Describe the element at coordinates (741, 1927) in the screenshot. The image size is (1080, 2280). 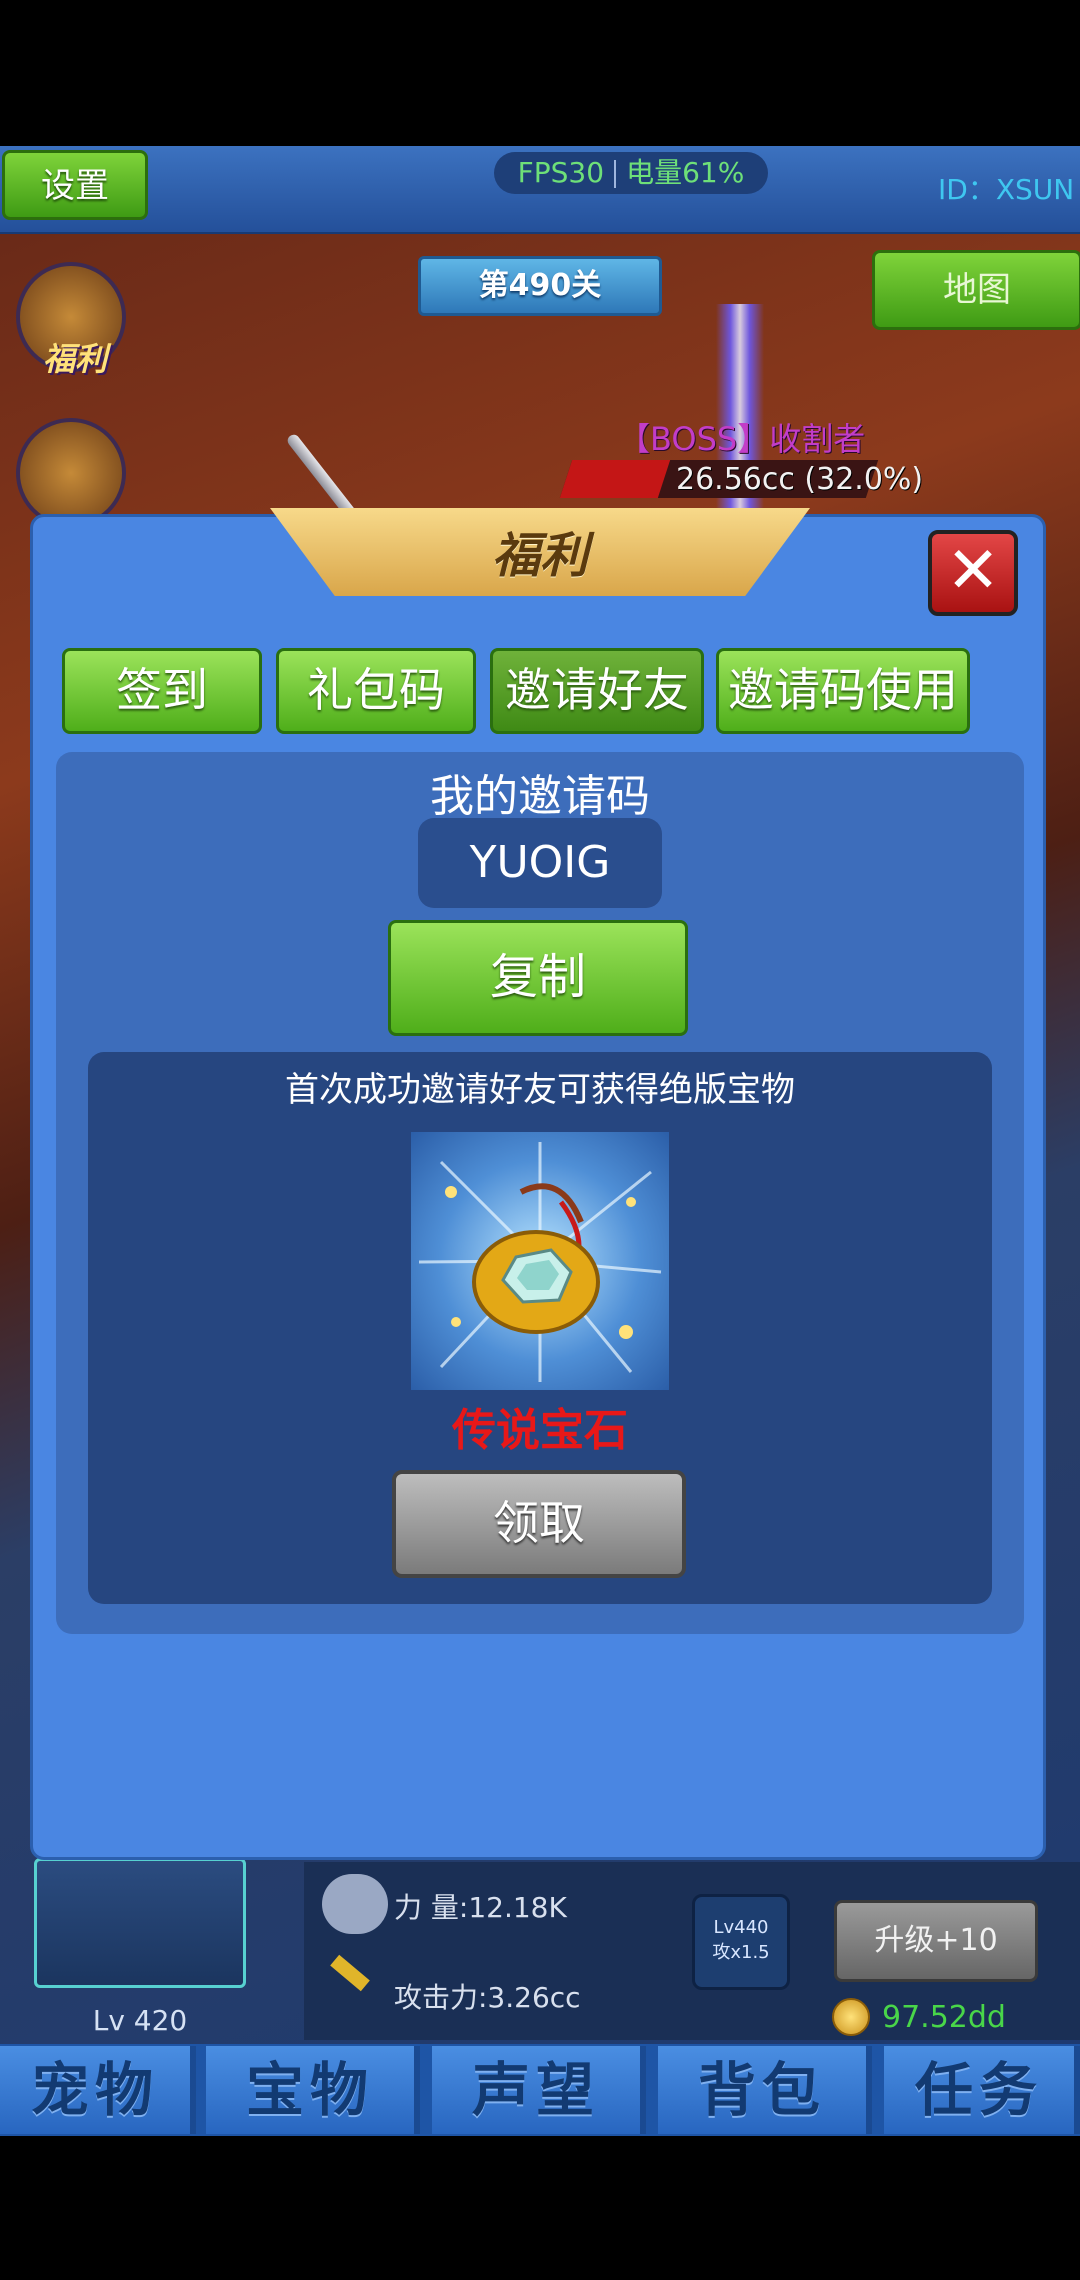
I see `badge-level: Lv440` at that location.